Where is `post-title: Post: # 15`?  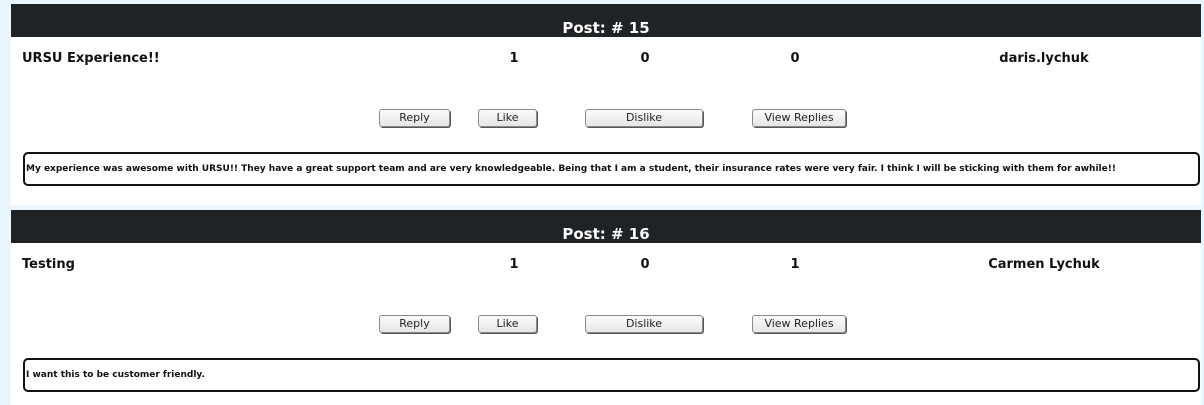
post-title: Post: # 15 is located at coordinates (606, 28).